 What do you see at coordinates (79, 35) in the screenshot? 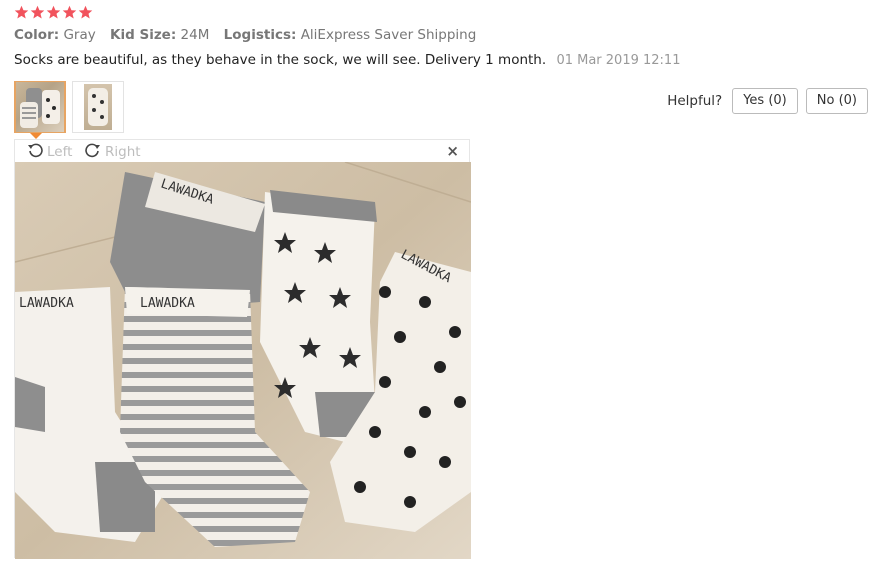
I see `attr-color-value: Gray` at bounding box center [79, 35].